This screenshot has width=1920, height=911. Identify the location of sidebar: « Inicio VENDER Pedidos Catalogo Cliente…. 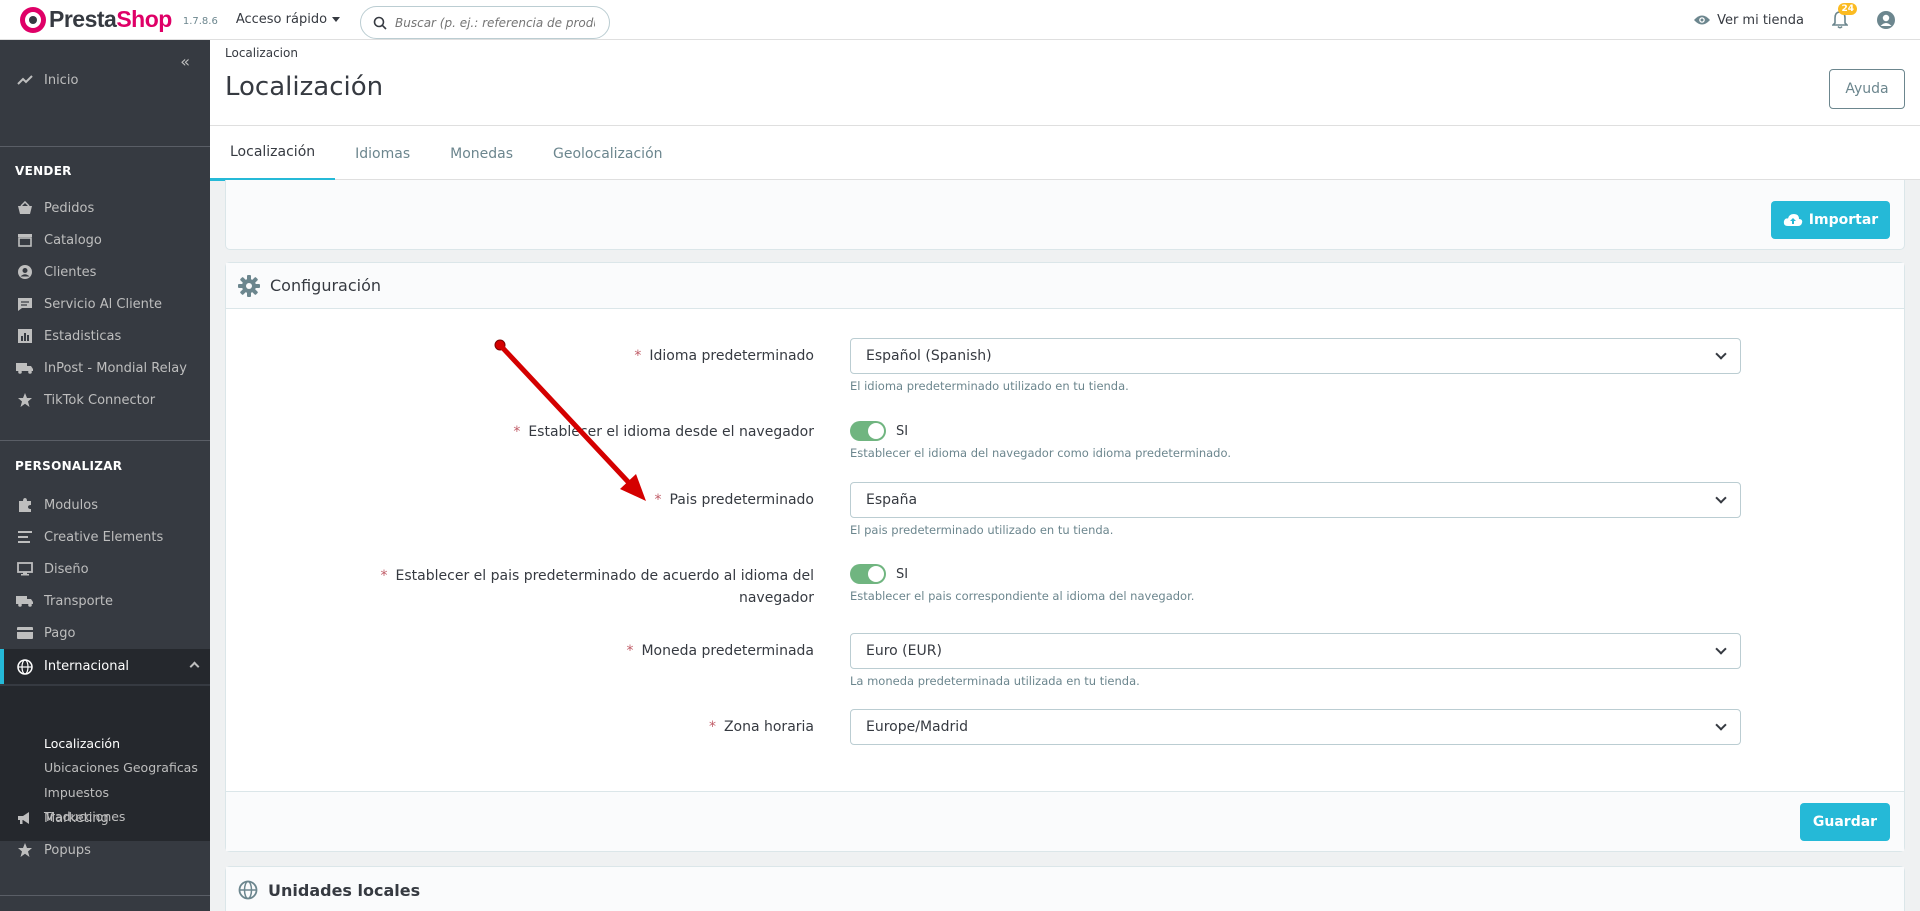
(105, 475).